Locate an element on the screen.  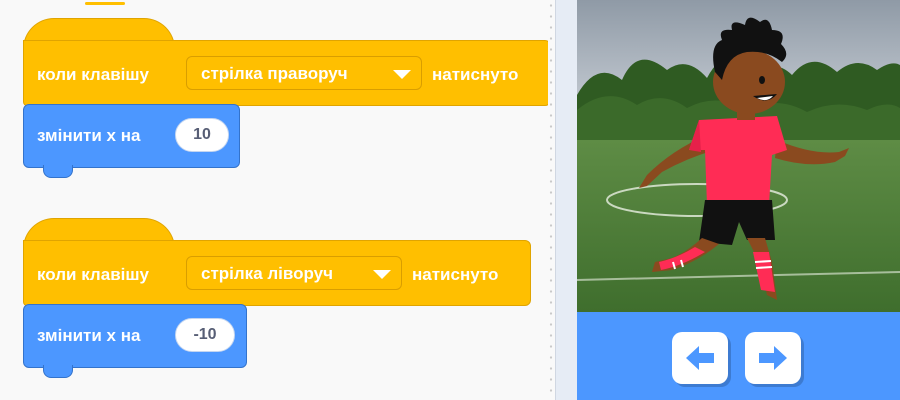
change-x-block: змінити x на -10 is located at coordinates (135, 336).